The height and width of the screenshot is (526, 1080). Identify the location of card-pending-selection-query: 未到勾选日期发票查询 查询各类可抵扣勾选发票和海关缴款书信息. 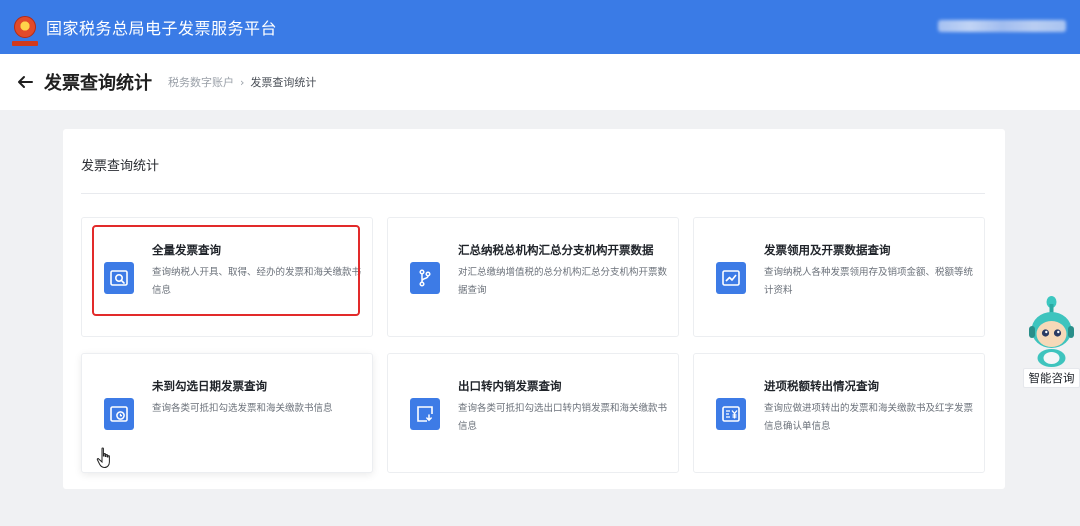
(227, 413).